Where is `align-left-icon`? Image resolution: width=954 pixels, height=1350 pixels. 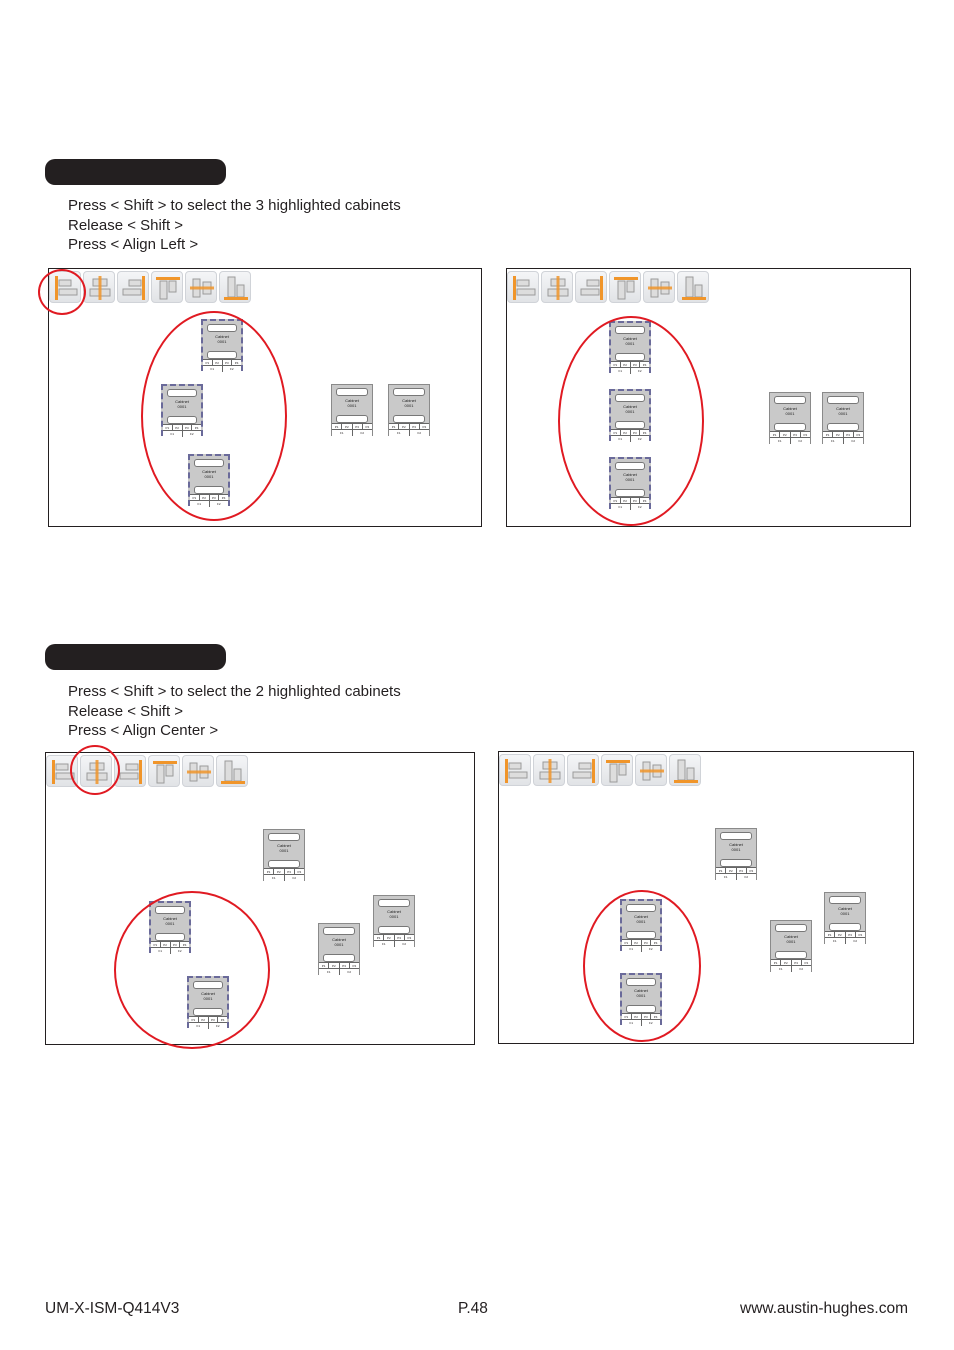
align-left-icon is located at coordinates (63, 772).